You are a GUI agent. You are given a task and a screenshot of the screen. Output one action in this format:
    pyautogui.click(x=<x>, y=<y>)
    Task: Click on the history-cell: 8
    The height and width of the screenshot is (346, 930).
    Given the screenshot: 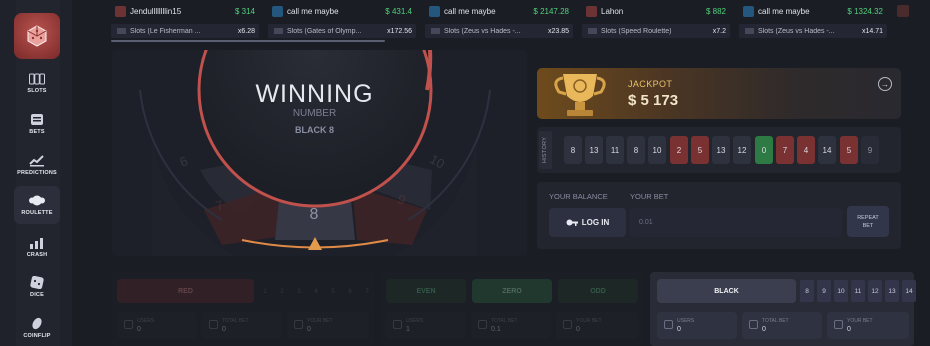 What is the action you would take?
    pyautogui.click(x=636, y=150)
    